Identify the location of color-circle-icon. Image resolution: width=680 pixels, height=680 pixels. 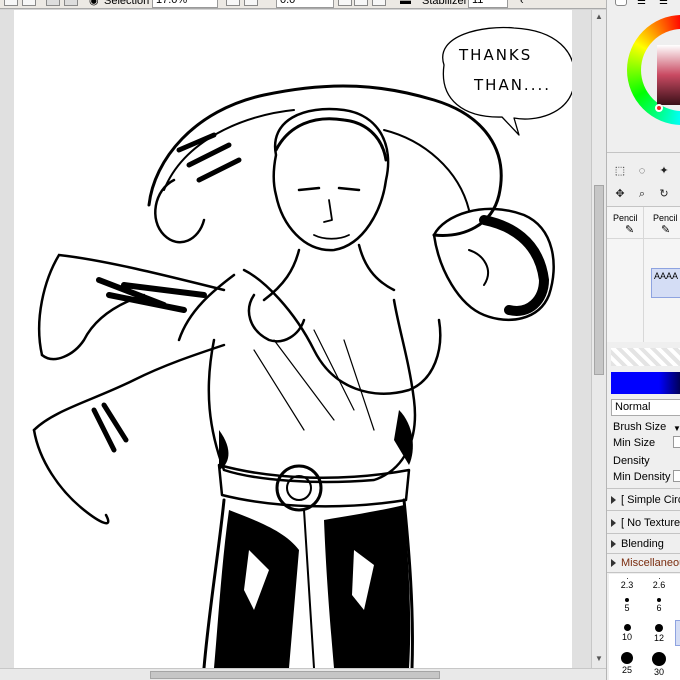
(621, 3).